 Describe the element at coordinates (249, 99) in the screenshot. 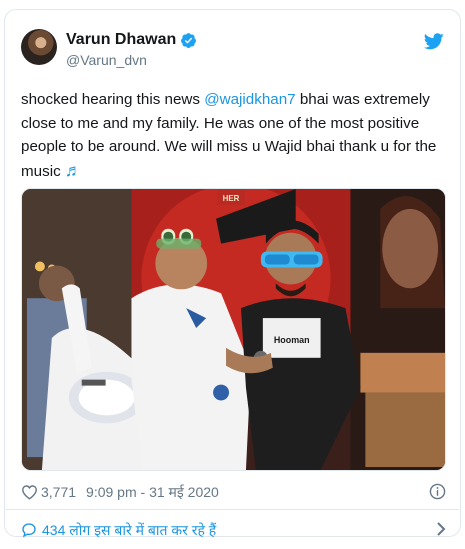

I see `mention-link: @wajidkhan7` at that location.